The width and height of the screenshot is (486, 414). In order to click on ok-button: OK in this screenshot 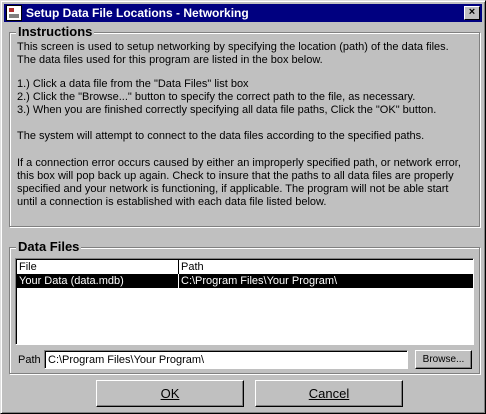, I will do `click(170, 393)`.